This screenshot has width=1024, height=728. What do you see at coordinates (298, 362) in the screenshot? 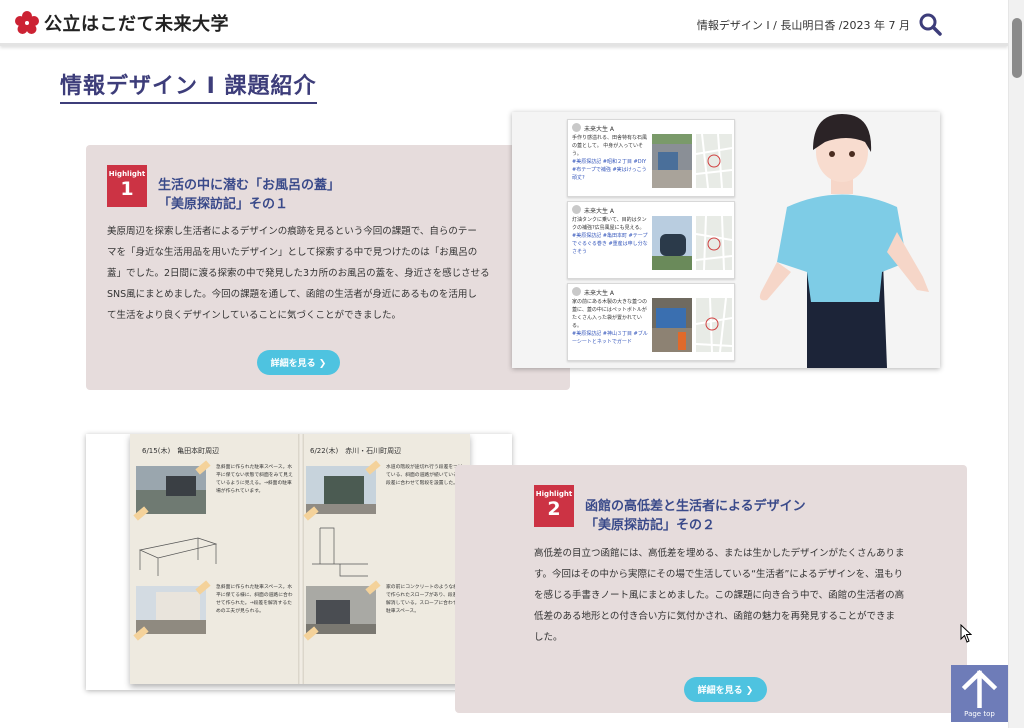
I see `details-button-1: 詳細を見る ❯` at bounding box center [298, 362].